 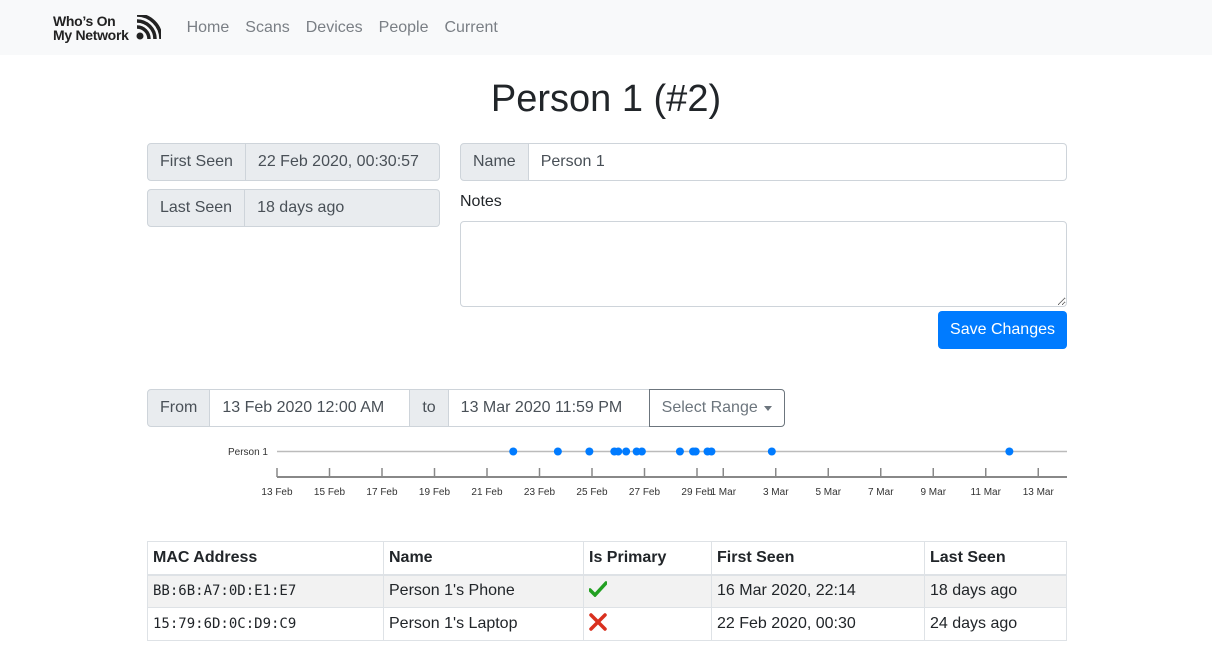 I want to click on last-seen-label: Last Seen, so click(x=196, y=208).